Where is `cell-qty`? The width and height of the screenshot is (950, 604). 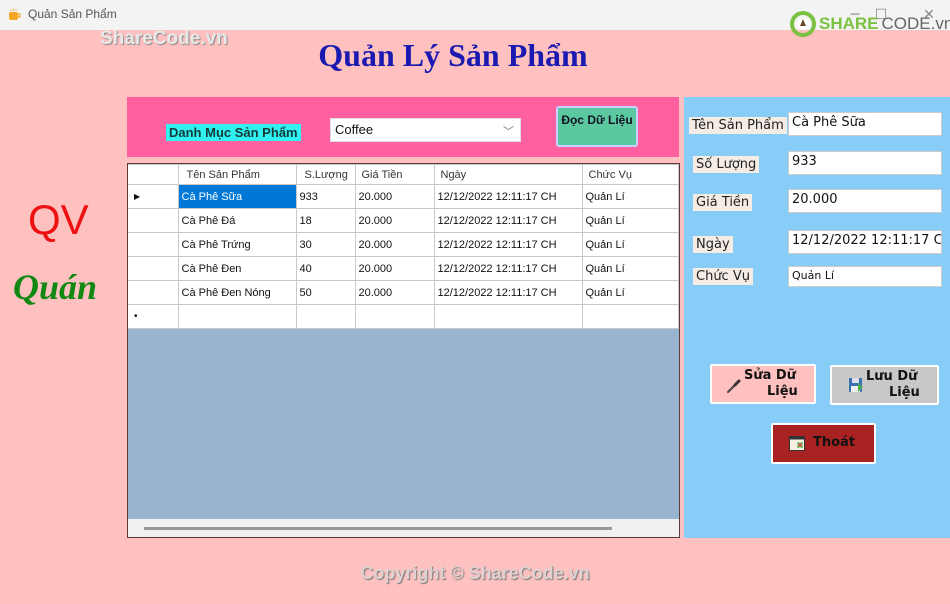
cell-qty is located at coordinates (325, 316).